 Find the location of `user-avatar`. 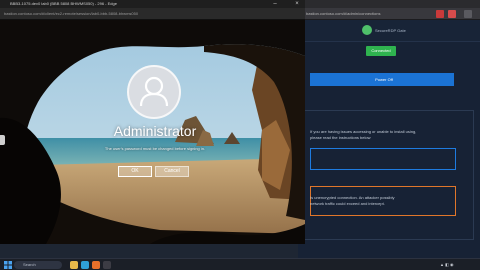

user-avatar is located at coordinates (154, 92).